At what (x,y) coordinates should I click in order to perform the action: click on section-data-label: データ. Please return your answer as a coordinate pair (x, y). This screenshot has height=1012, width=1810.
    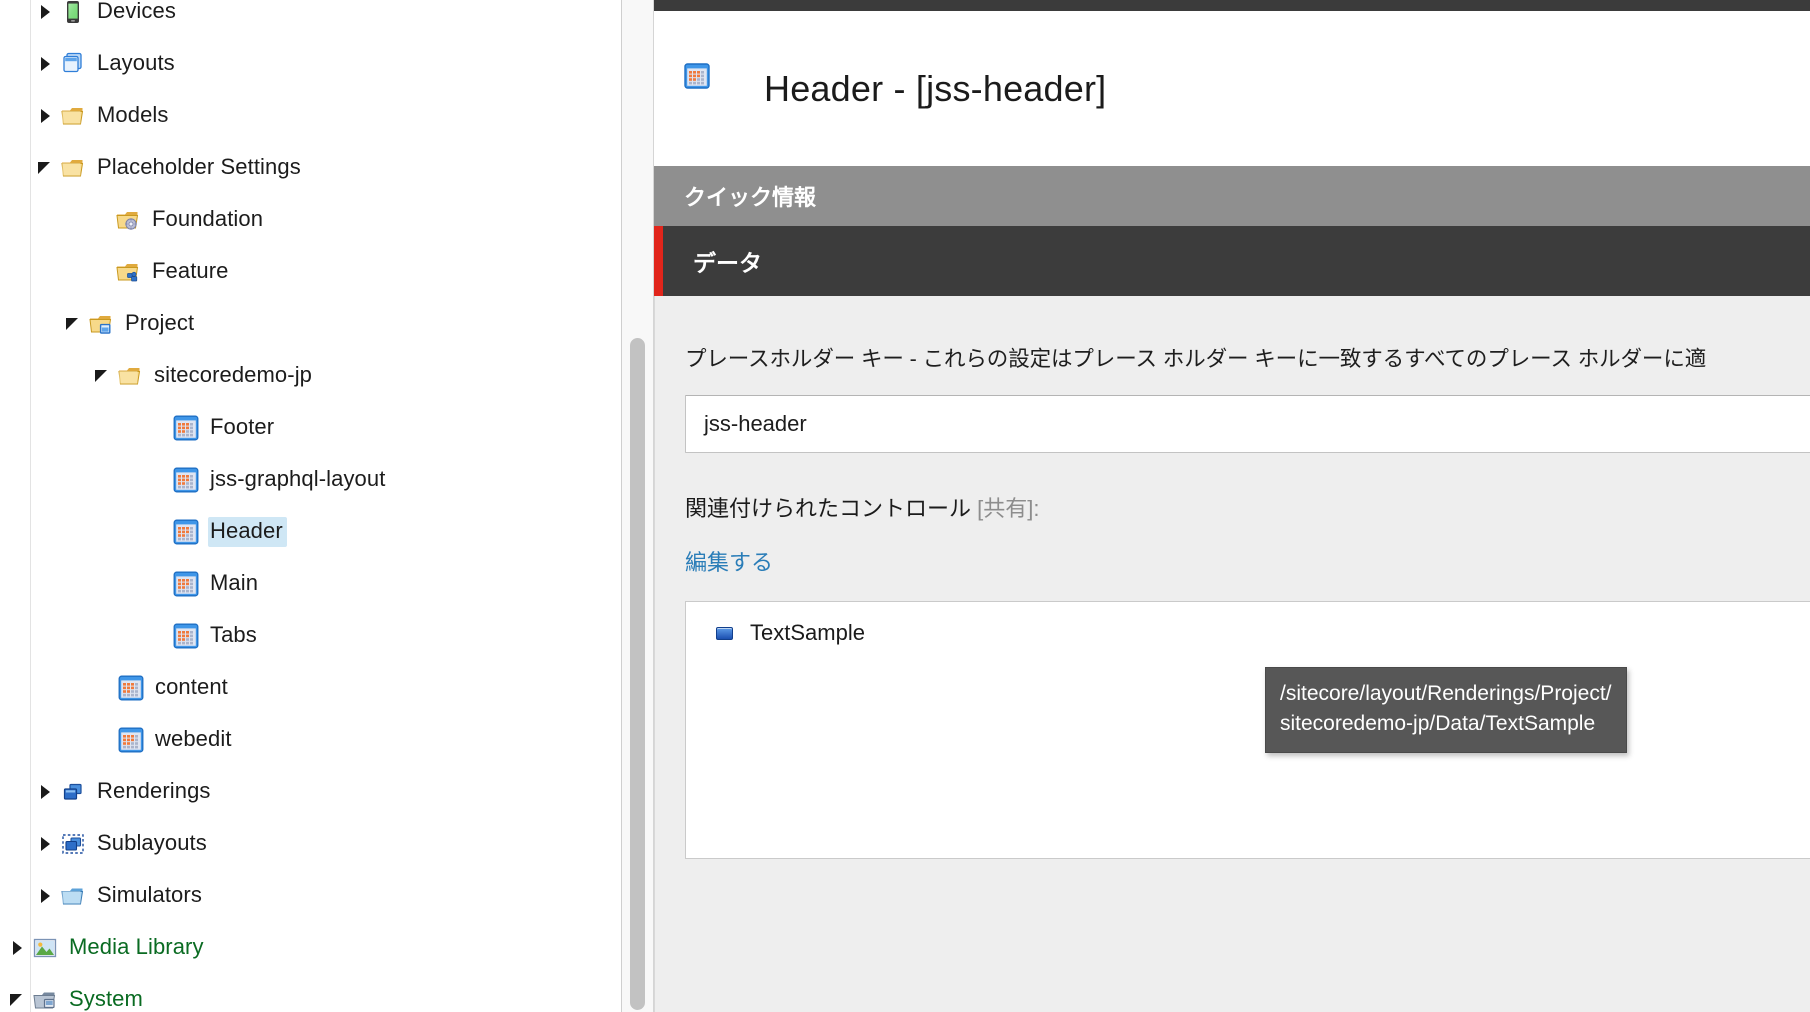
    Looking at the image, I should click on (727, 263).